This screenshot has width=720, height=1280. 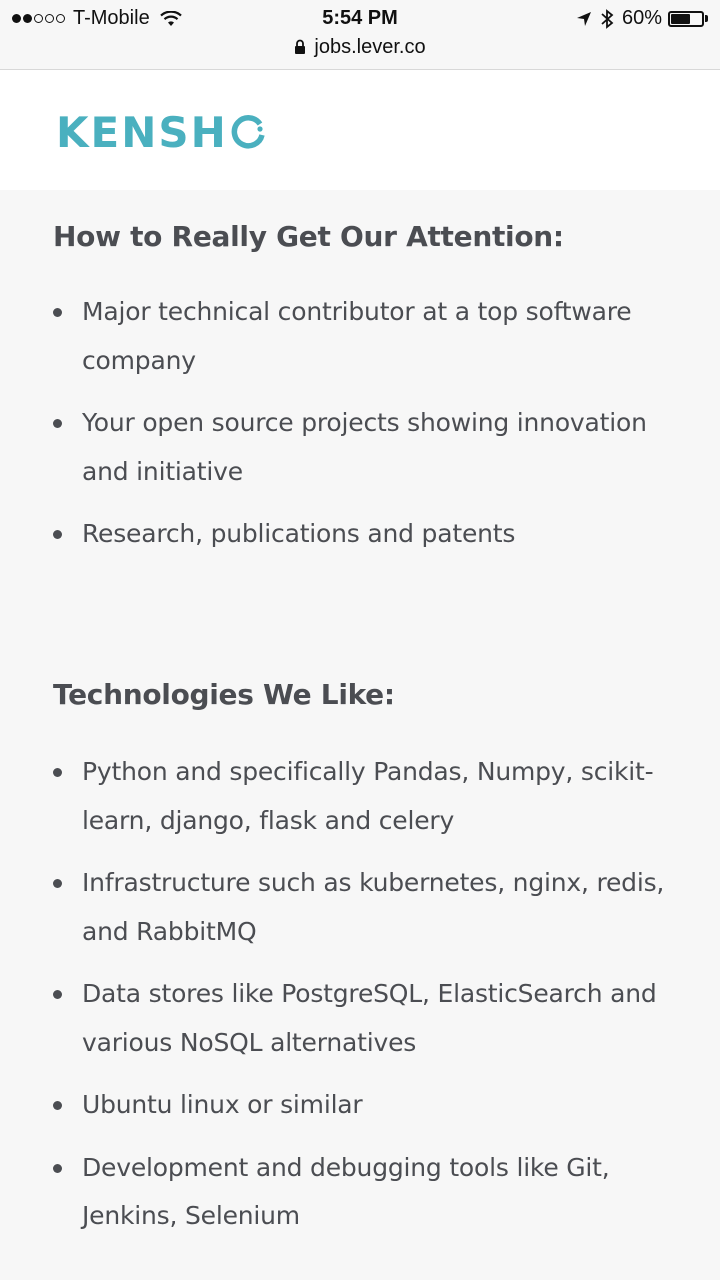 What do you see at coordinates (308, 236) in the screenshot?
I see `section-title-attention: How to Really Get Our Attention:` at bounding box center [308, 236].